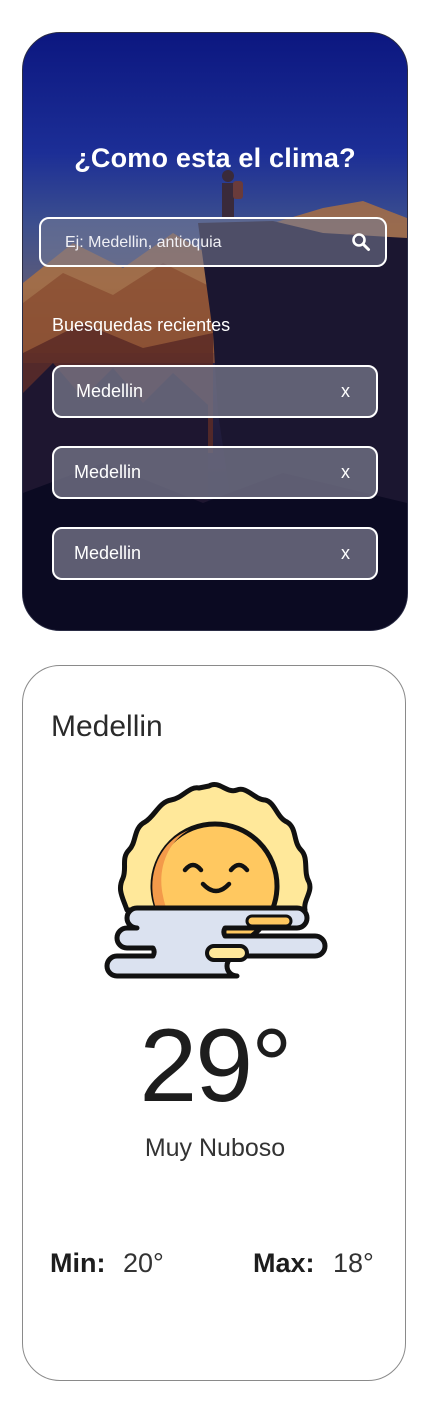 The width and height of the screenshot is (428, 1408). Describe the element at coordinates (216, 880) in the screenshot. I see `sun-behind-cloud-icon` at that location.